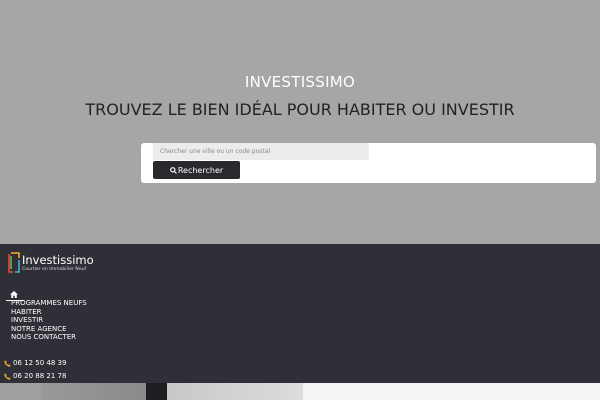 This screenshot has width=600, height=400. I want to click on phone-number: 06 12 50 48 39, so click(40, 363).